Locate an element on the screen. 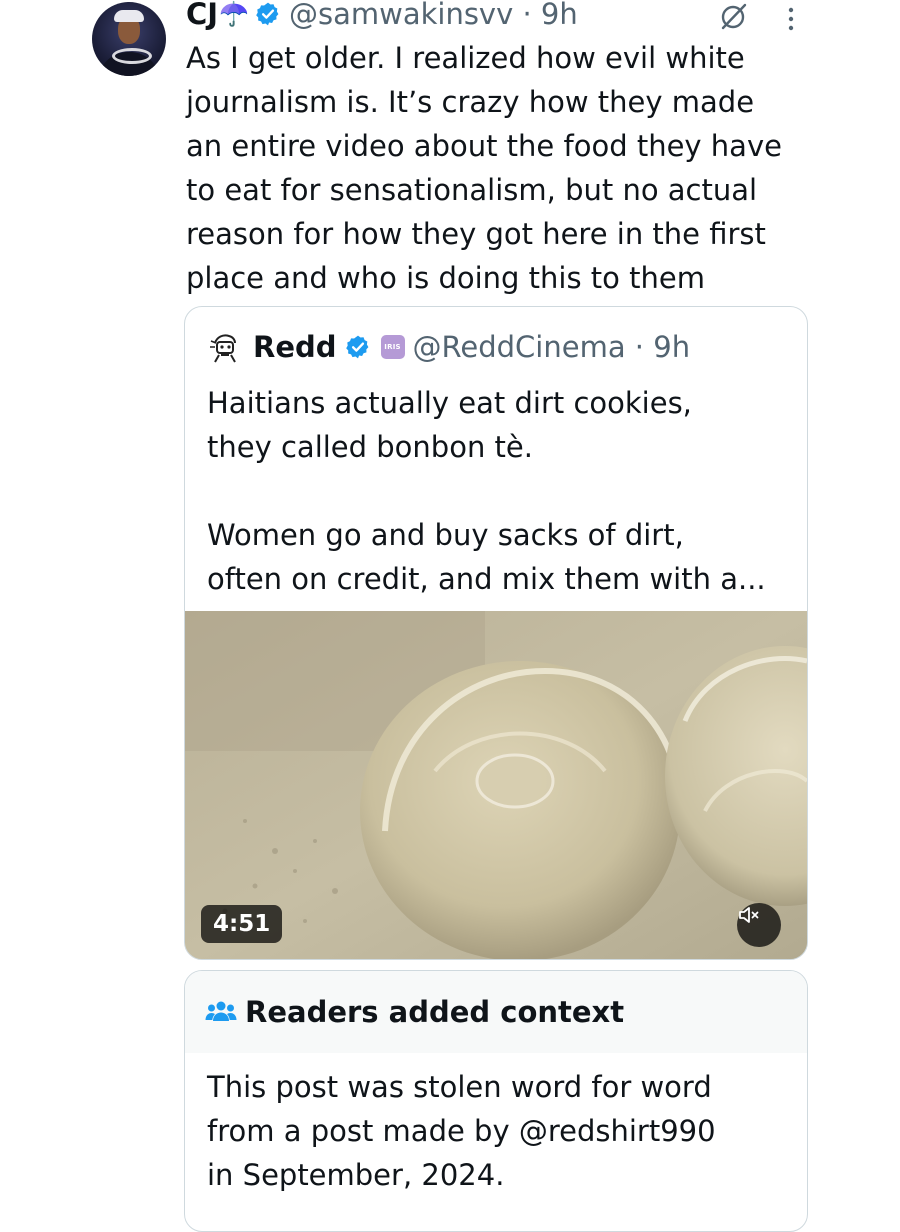 The height and width of the screenshot is (1232, 900). people-icon is located at coordinates (221, 1011).